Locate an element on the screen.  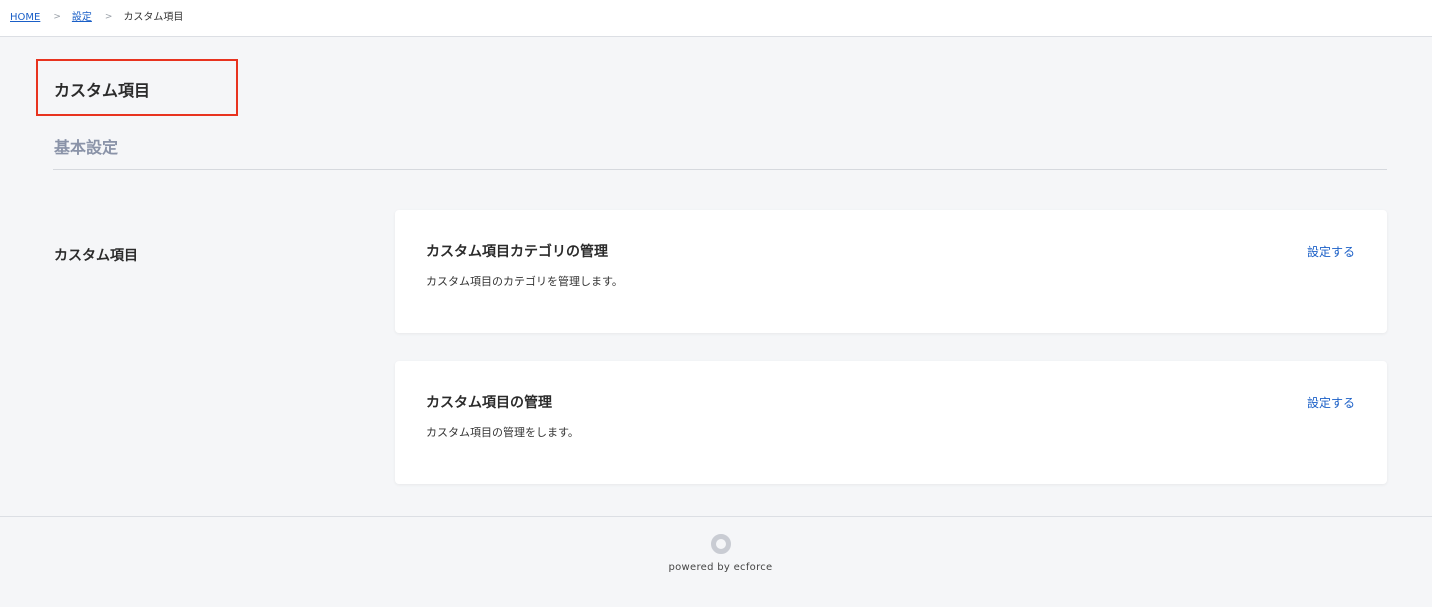
footer: powered by ecforce is located at coordinates (716, 561).